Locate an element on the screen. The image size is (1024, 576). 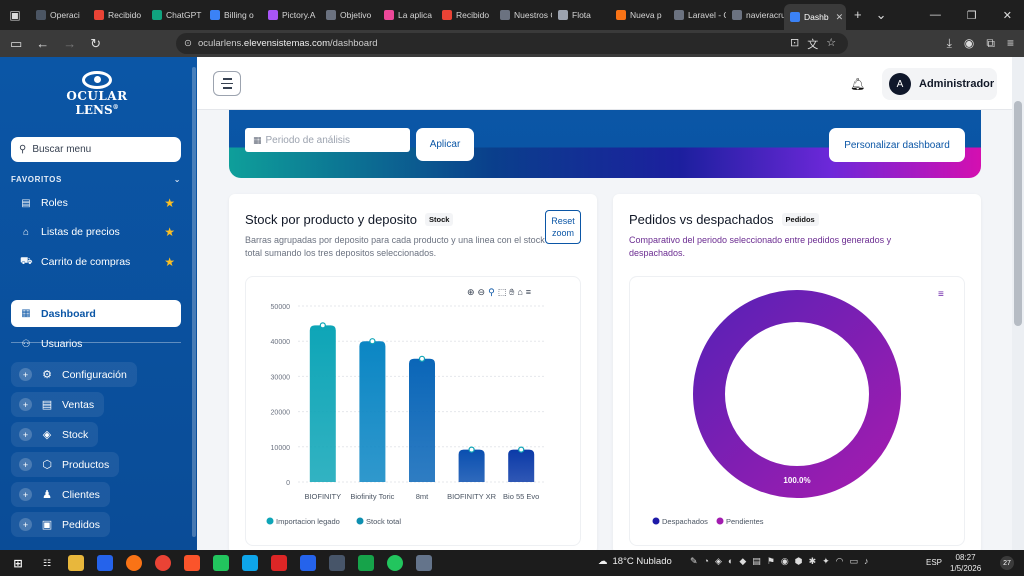
tray-icon: ◐ is located at coordinates (730, 561).